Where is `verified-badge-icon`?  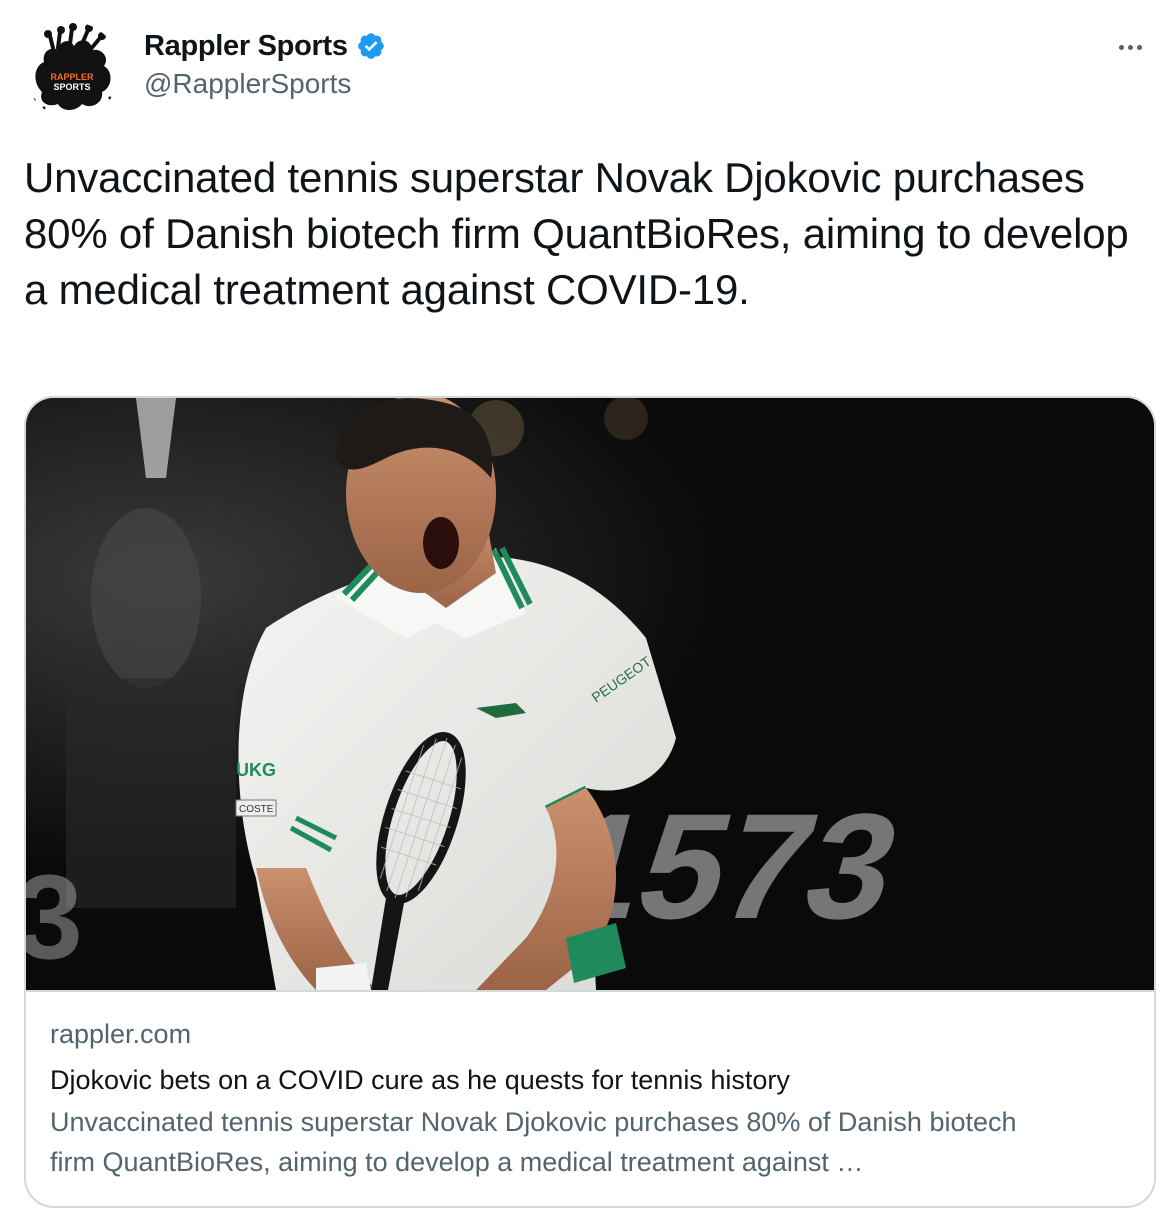
verified-badge-icon is located at coordinates (371, 46).